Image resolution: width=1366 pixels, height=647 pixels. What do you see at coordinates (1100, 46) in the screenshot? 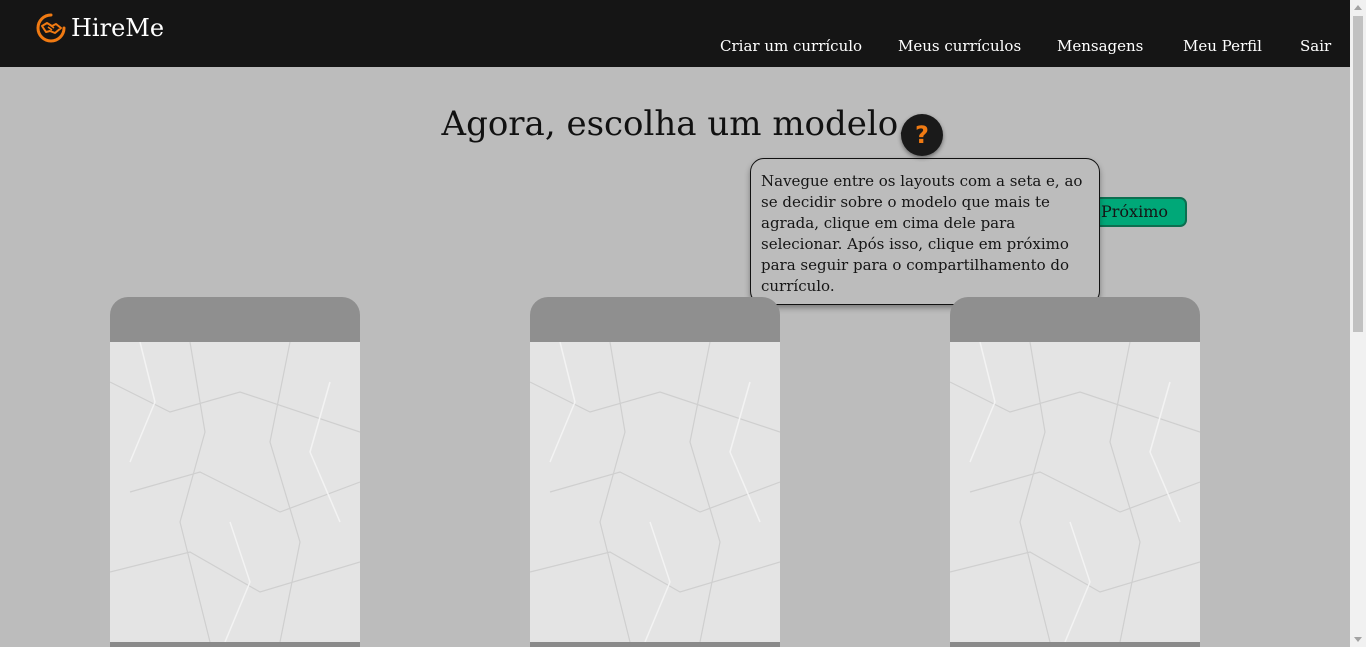
I see `nav-mensagens: Mensagens` at bounding box center [1100, 46].